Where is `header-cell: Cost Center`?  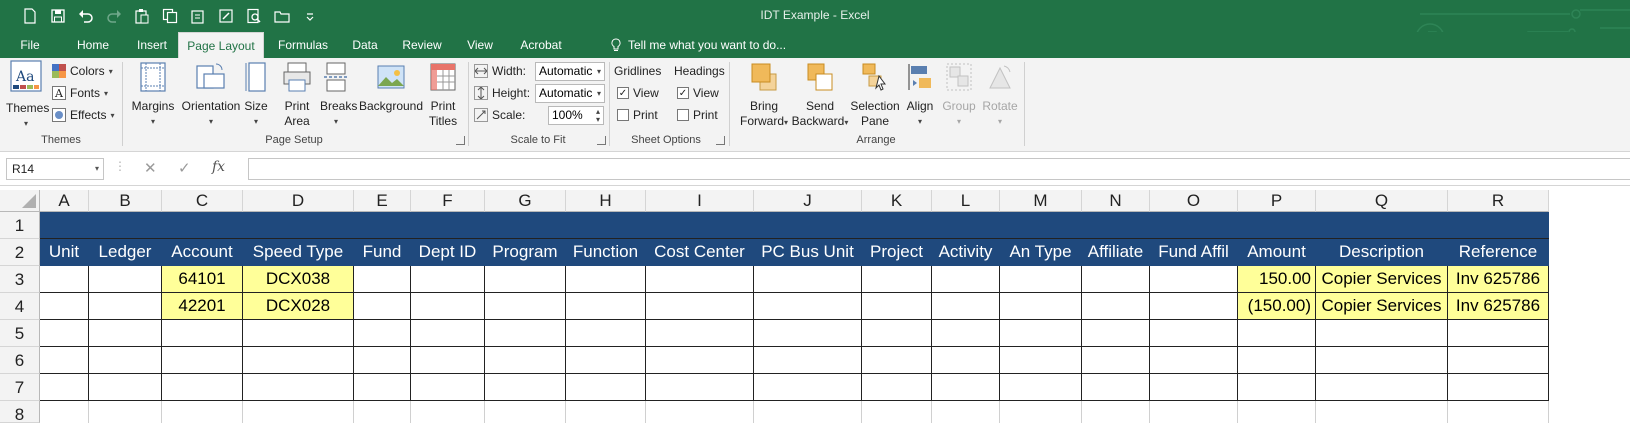 header-cell: Cost Center is located at coordinates (700, 252).